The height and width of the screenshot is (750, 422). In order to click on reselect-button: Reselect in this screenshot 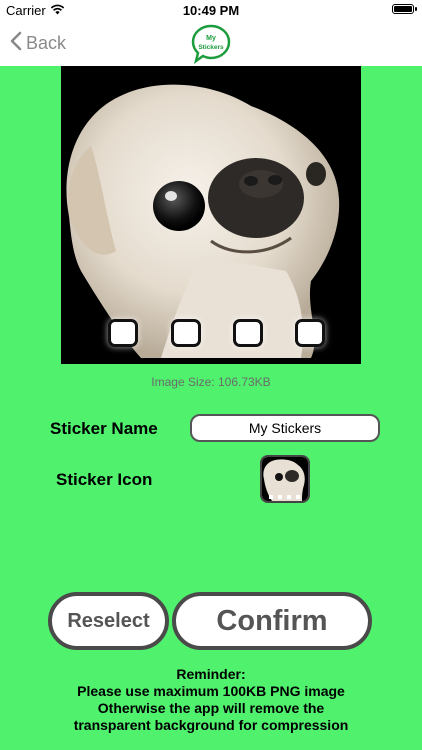, I will do `click(108, 621)`.